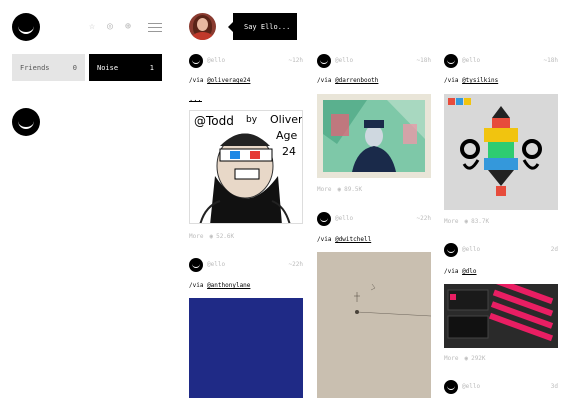 This screenshot has width=571, height=400. Describe the element at coordinates (500, 313) in the screenshot. I see `cards-svg` at that location.